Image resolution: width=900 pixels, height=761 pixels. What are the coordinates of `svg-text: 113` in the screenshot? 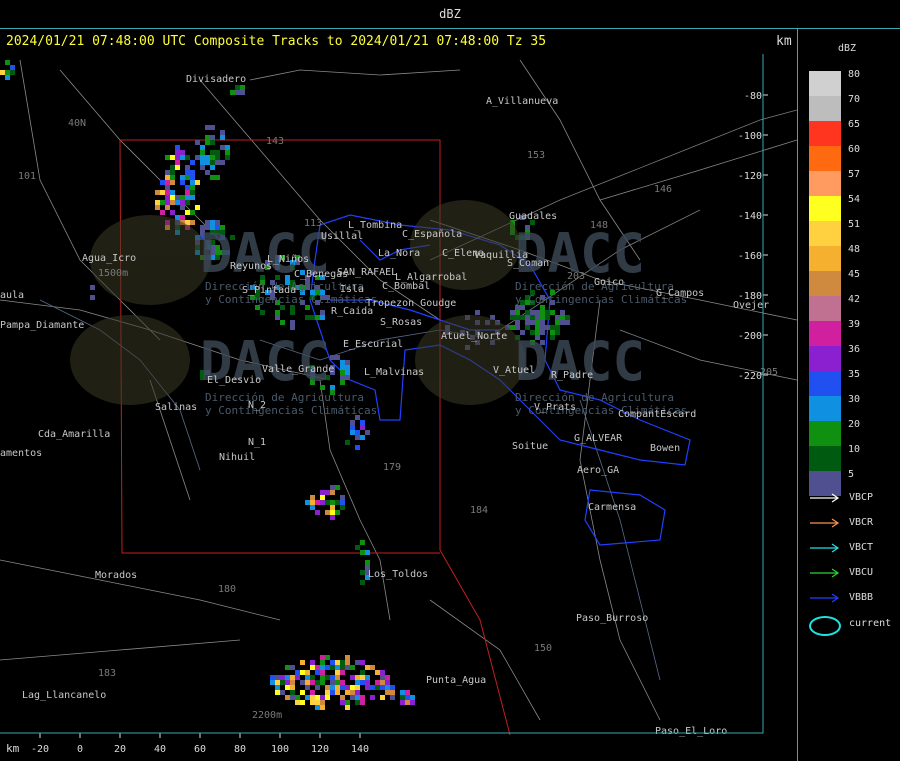 It's located at (313, 223).